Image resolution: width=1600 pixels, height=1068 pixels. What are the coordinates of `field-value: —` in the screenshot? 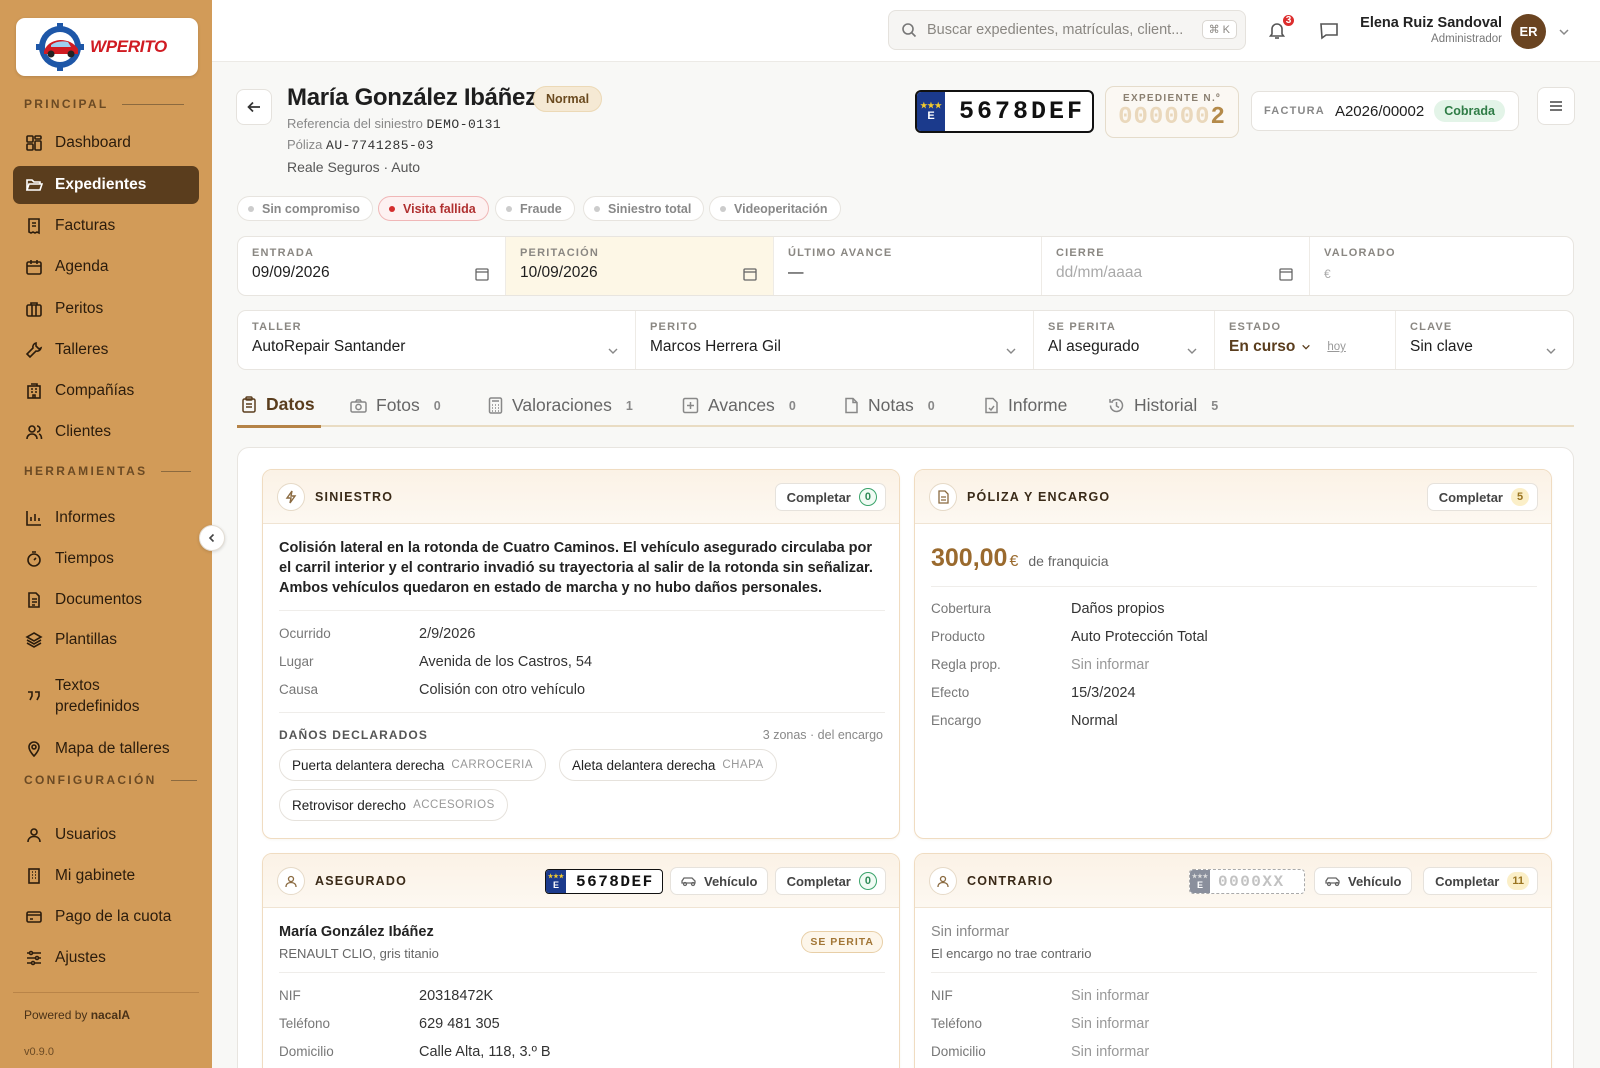 It's located at (796, 272).